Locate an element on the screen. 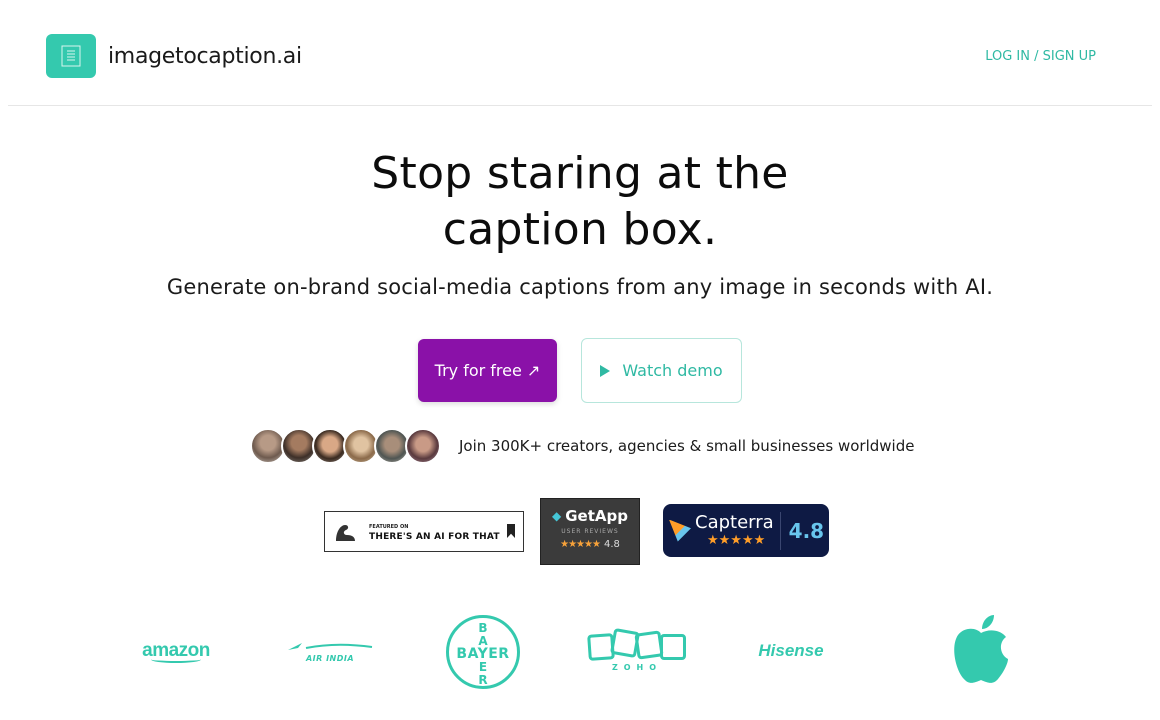 The image size is (1160, 720). air-india-logo: AIR INDIA is located at coordinates (330, 651).